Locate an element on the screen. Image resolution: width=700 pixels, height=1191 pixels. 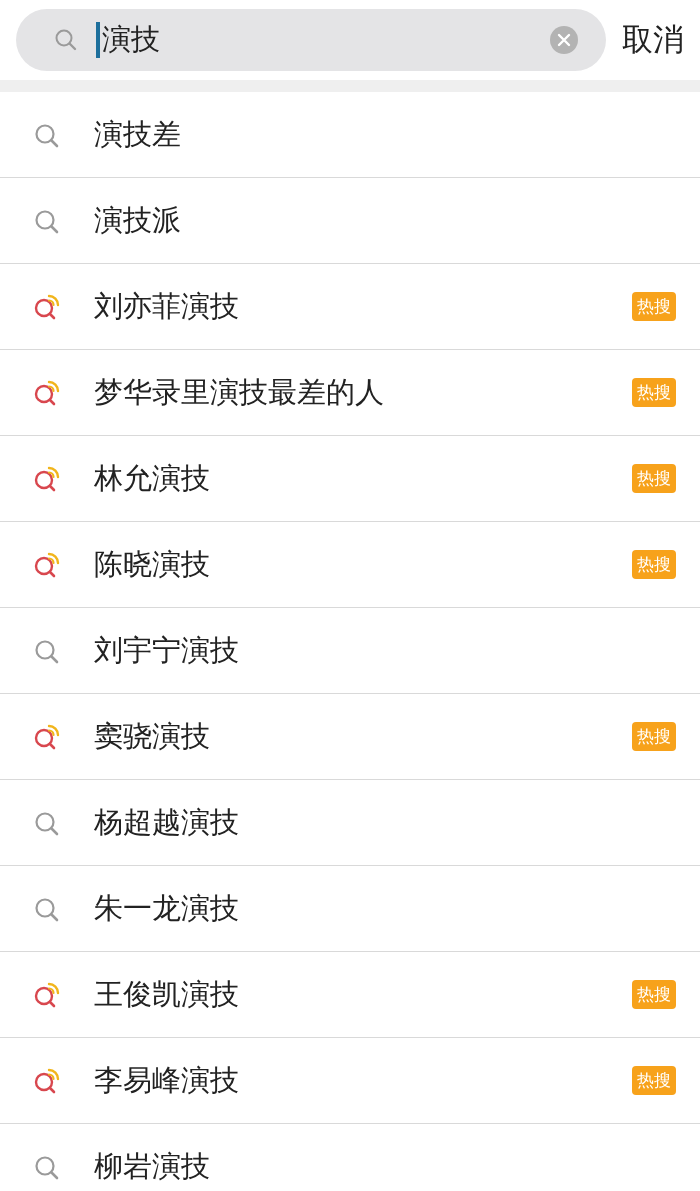
suggestion-text: 杨超越演技 is located at coordinates (167, 822).